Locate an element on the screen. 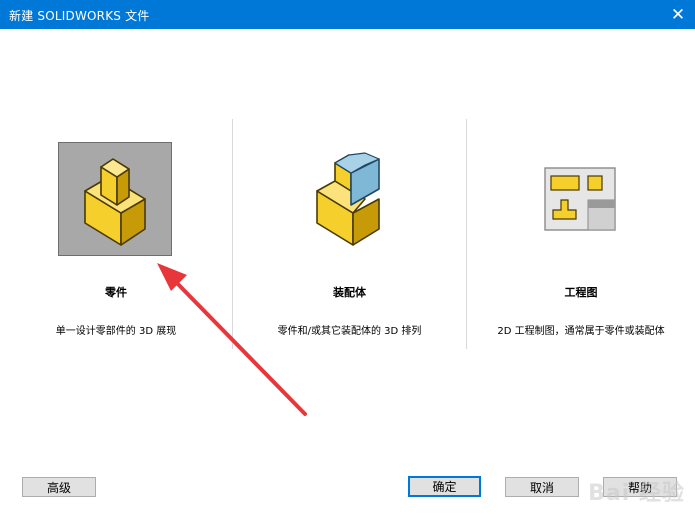 This screenshot has height=521, width=695. ok-button-label: 确定 is located at coordinates (444, 487).